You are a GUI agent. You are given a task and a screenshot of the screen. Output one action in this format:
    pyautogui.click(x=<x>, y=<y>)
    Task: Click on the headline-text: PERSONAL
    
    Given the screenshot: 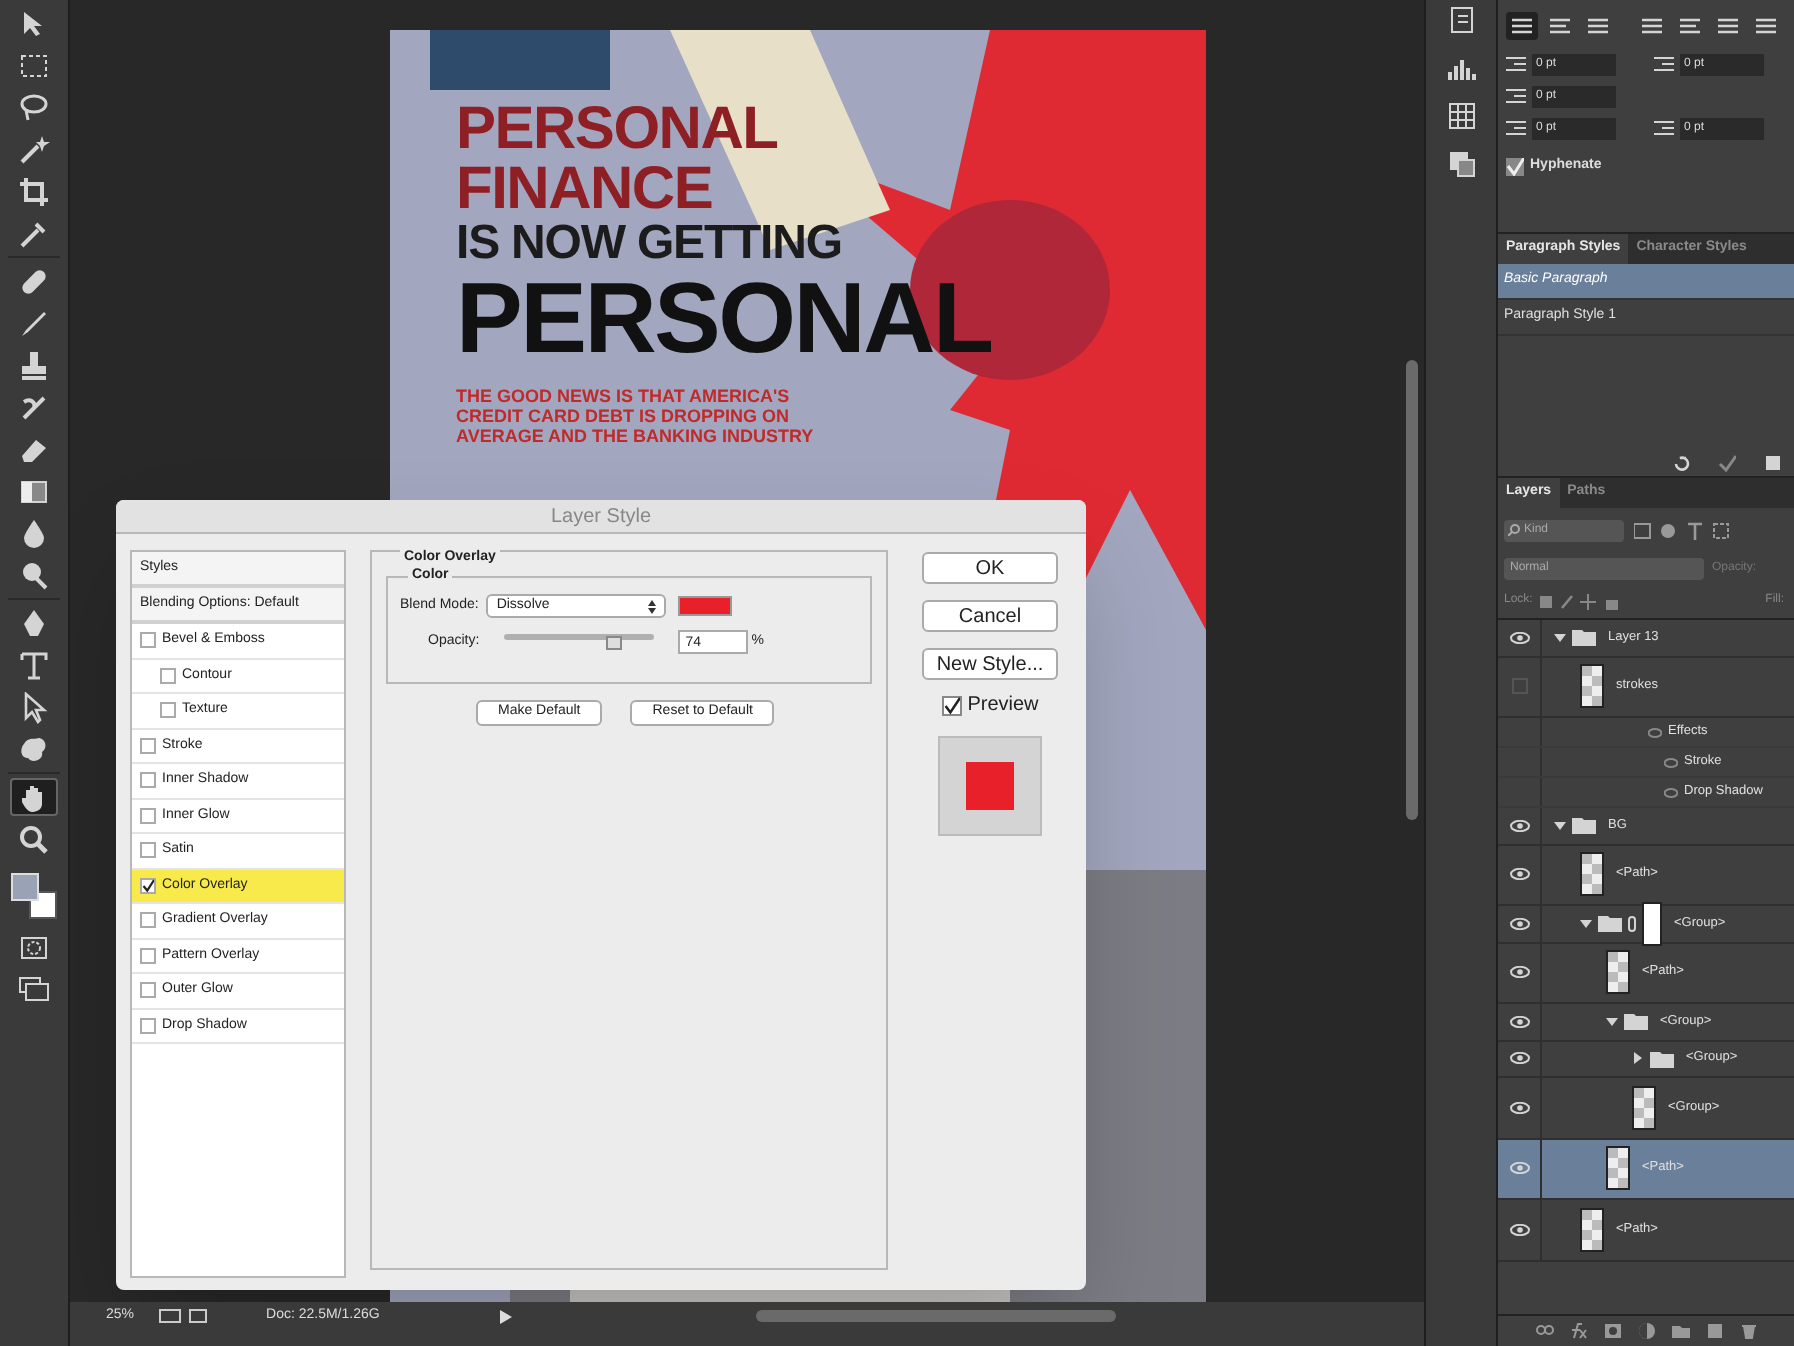 What is the action you would take?
    pyautogui.click(x=618, y=130)
    